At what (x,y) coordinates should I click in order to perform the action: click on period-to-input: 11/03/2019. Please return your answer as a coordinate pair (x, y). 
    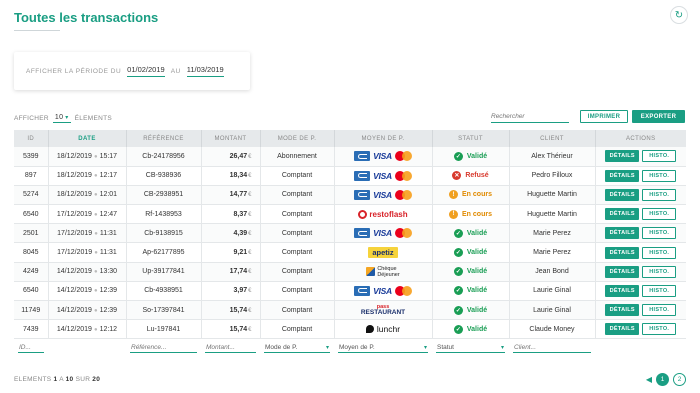
    Looking at the image, I should click on (205, 71).